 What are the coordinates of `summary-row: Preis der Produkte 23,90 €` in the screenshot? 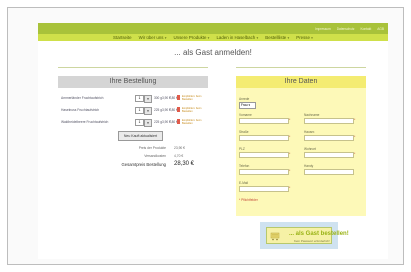 It's located at (163, 149).